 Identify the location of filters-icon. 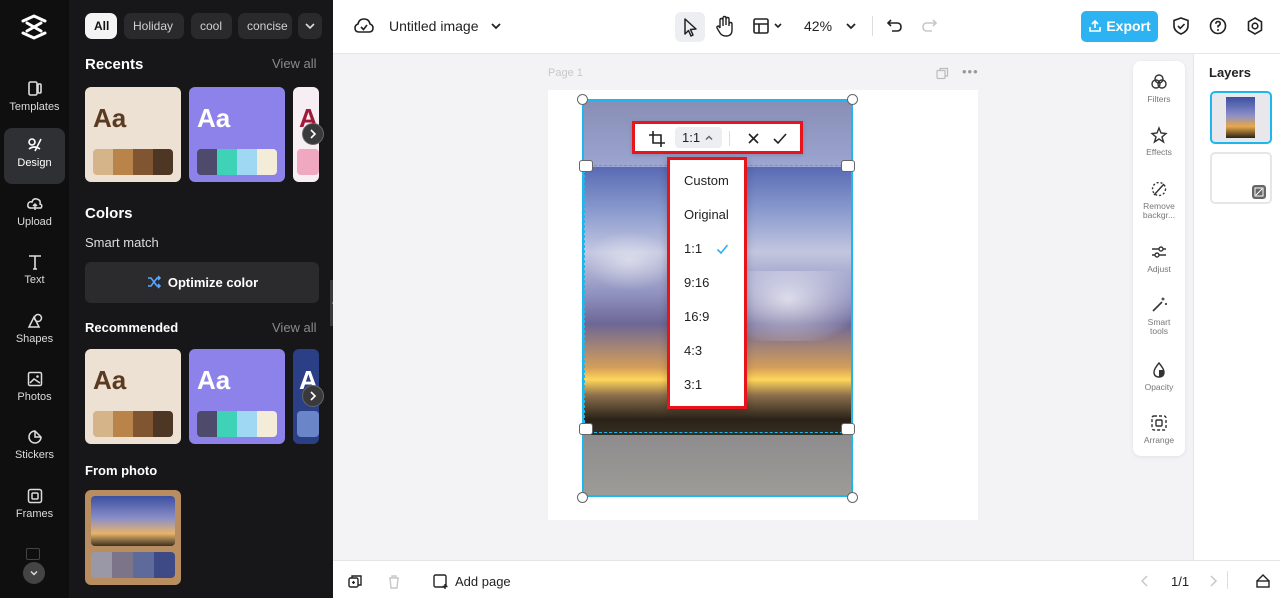
(1159, 81).